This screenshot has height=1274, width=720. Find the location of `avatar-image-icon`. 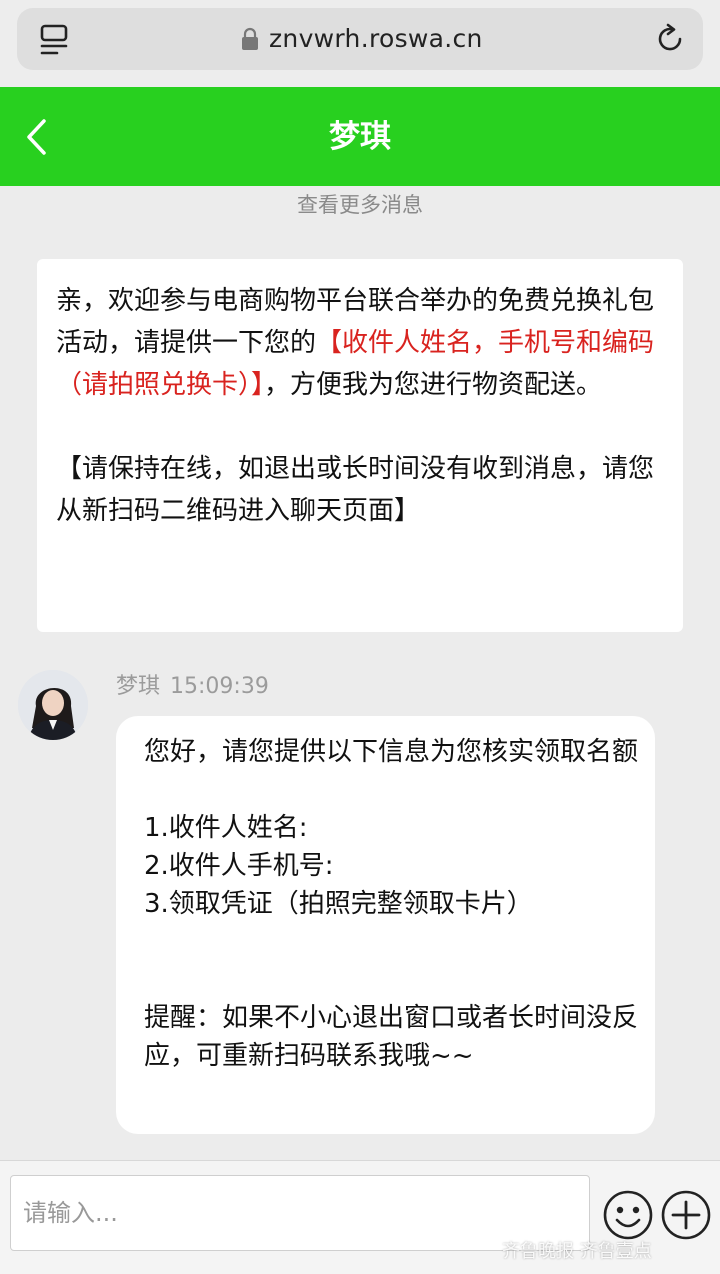

avatar-image-icon is located at coordinates (53, 705).